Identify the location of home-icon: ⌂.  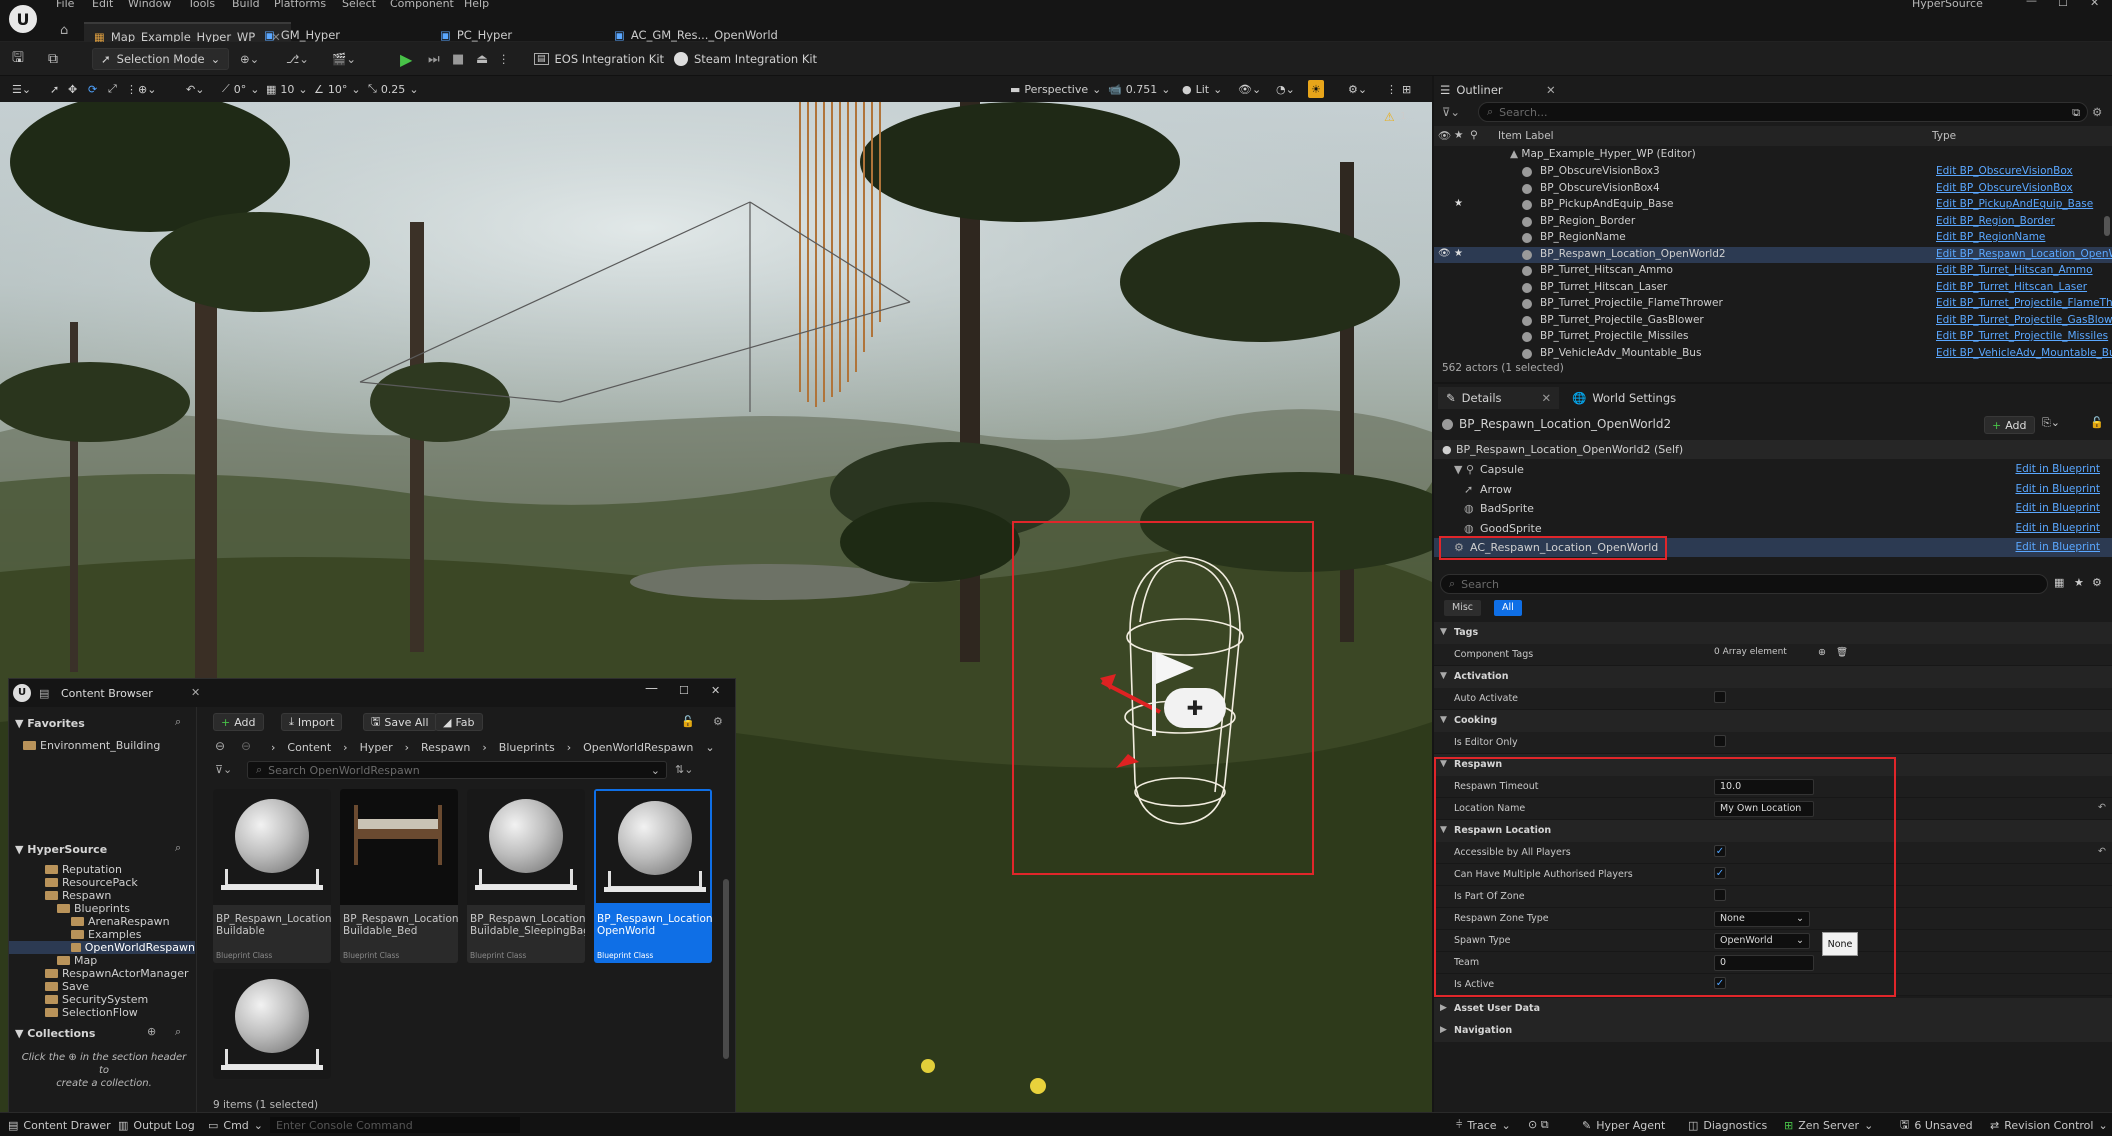
(64, 30).